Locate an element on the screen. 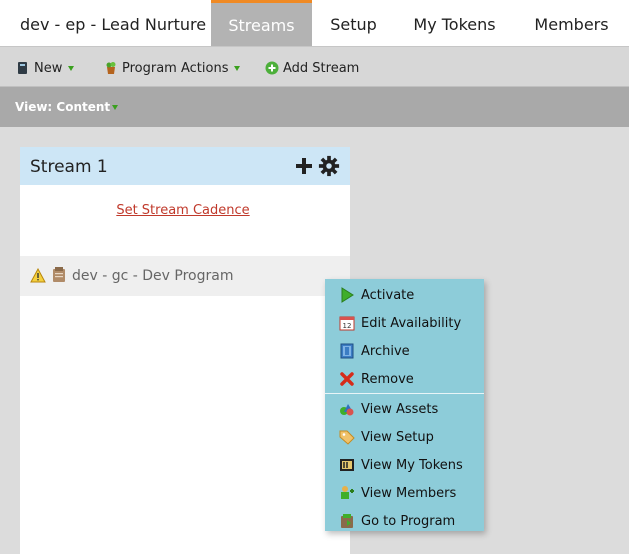 This screenshot has width=629, height=554. menu-item-label: View My Tokens is located at coordinates (412, 465).